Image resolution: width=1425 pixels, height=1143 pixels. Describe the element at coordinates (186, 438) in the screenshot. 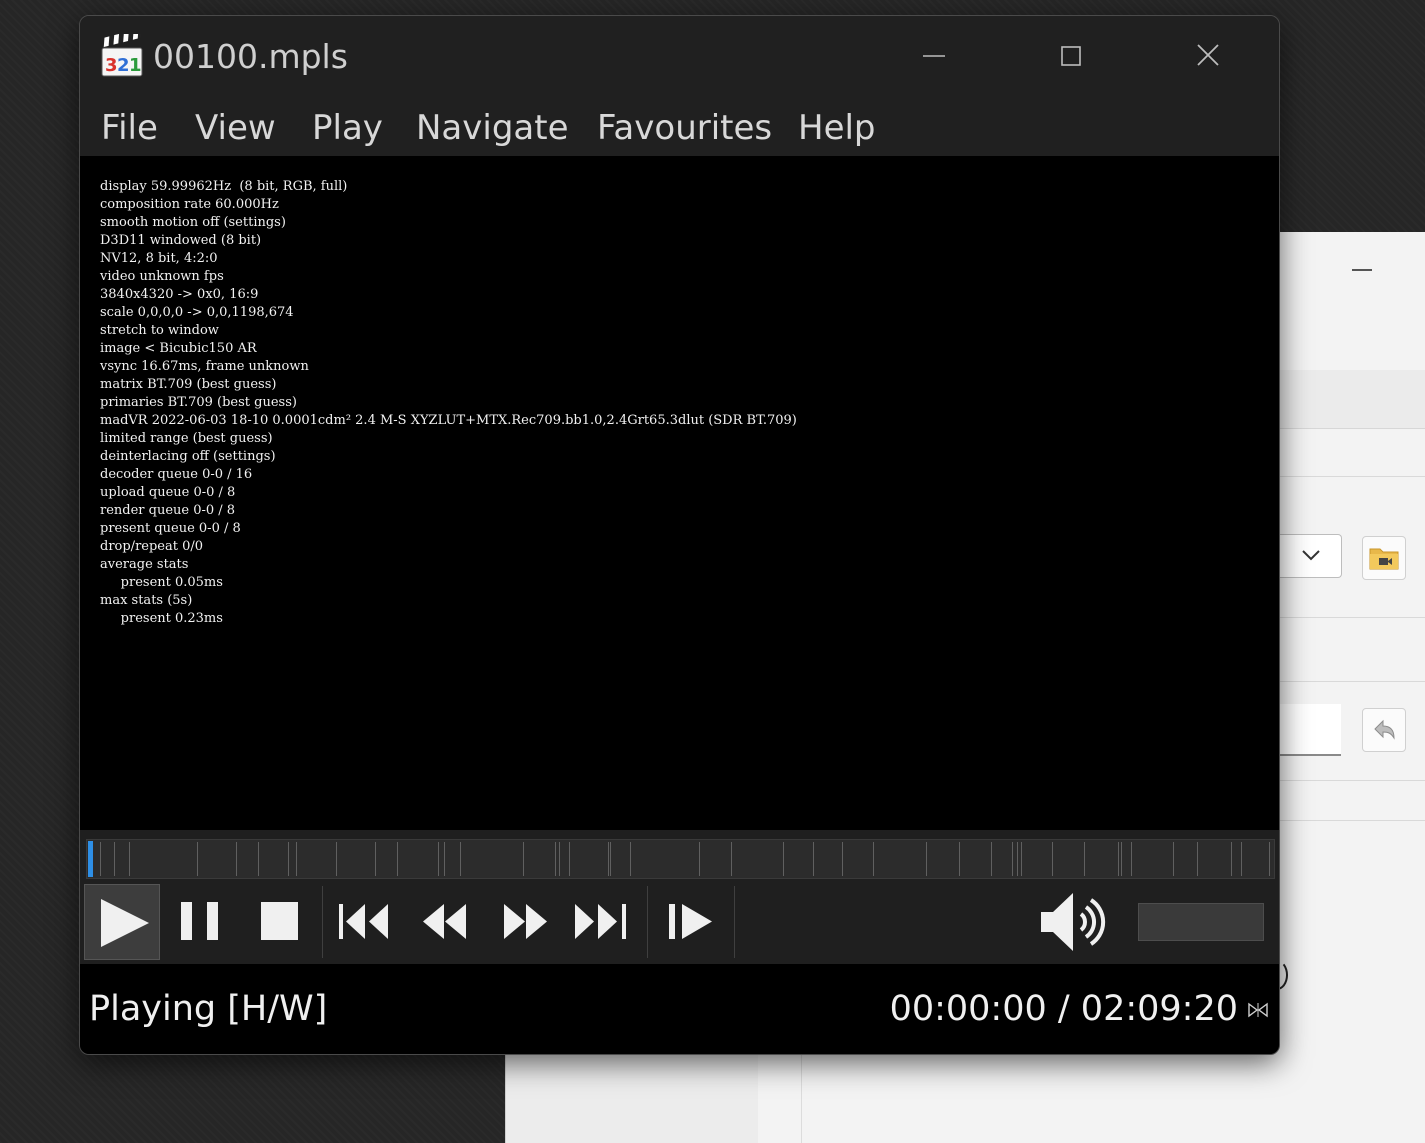

I see `osd-line: limited range (best guess)` at that location.